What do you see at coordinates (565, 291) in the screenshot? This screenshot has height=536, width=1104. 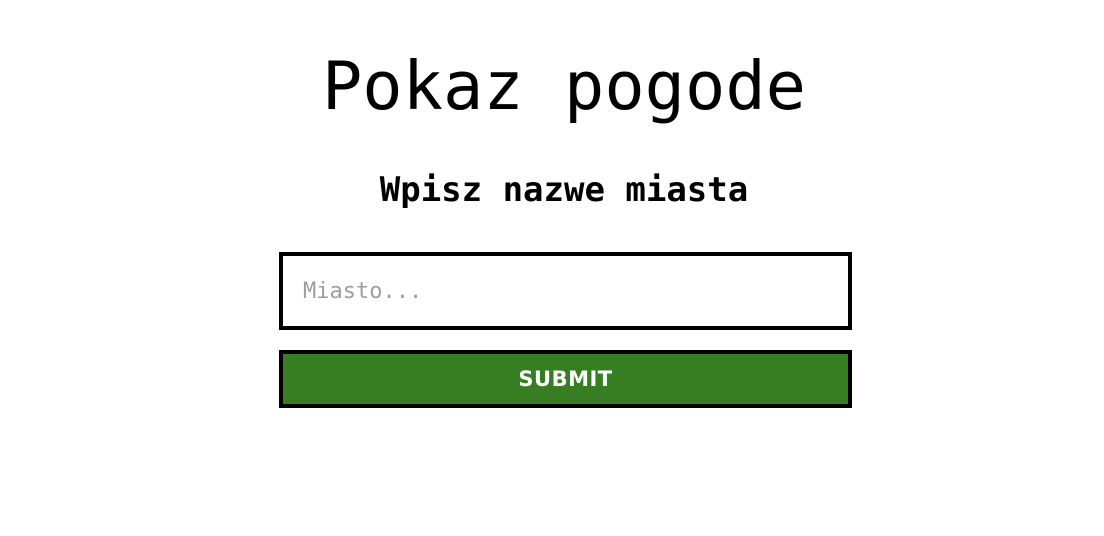 I see `city-input` at bounding box center [565, 291].